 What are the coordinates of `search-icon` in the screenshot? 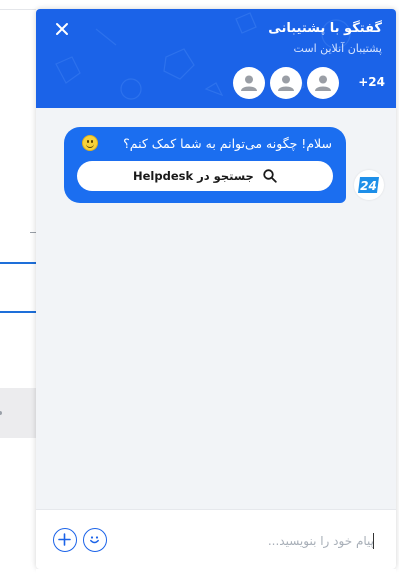 It's located at (270, 176).